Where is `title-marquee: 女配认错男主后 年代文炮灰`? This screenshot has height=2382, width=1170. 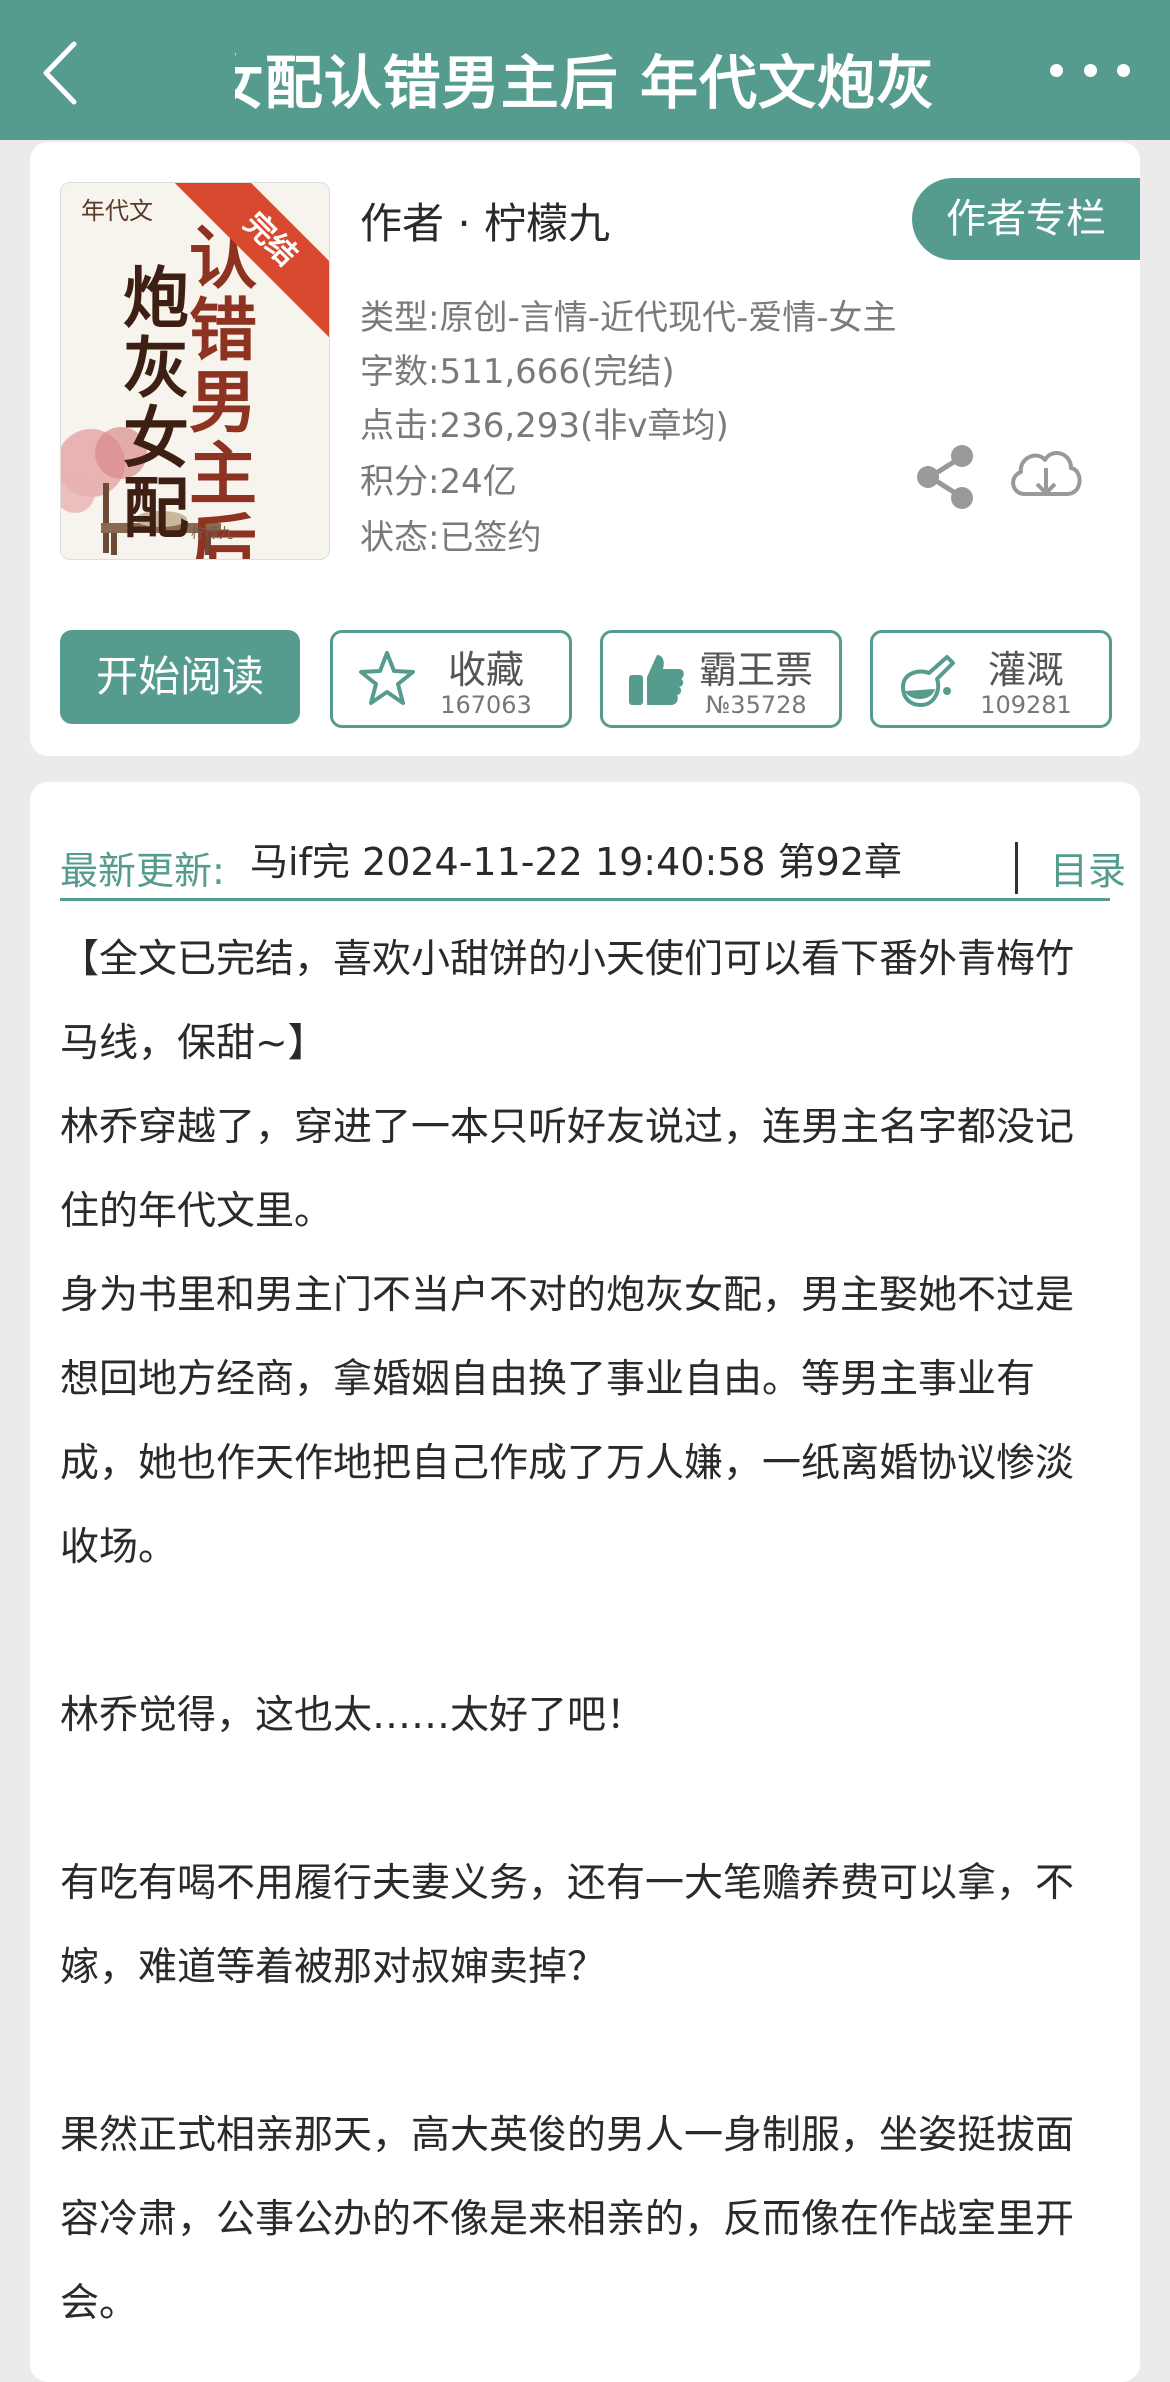
title-marquee: 女配认错男主后 年代文炮灰 is located at coordinates (585, 73).